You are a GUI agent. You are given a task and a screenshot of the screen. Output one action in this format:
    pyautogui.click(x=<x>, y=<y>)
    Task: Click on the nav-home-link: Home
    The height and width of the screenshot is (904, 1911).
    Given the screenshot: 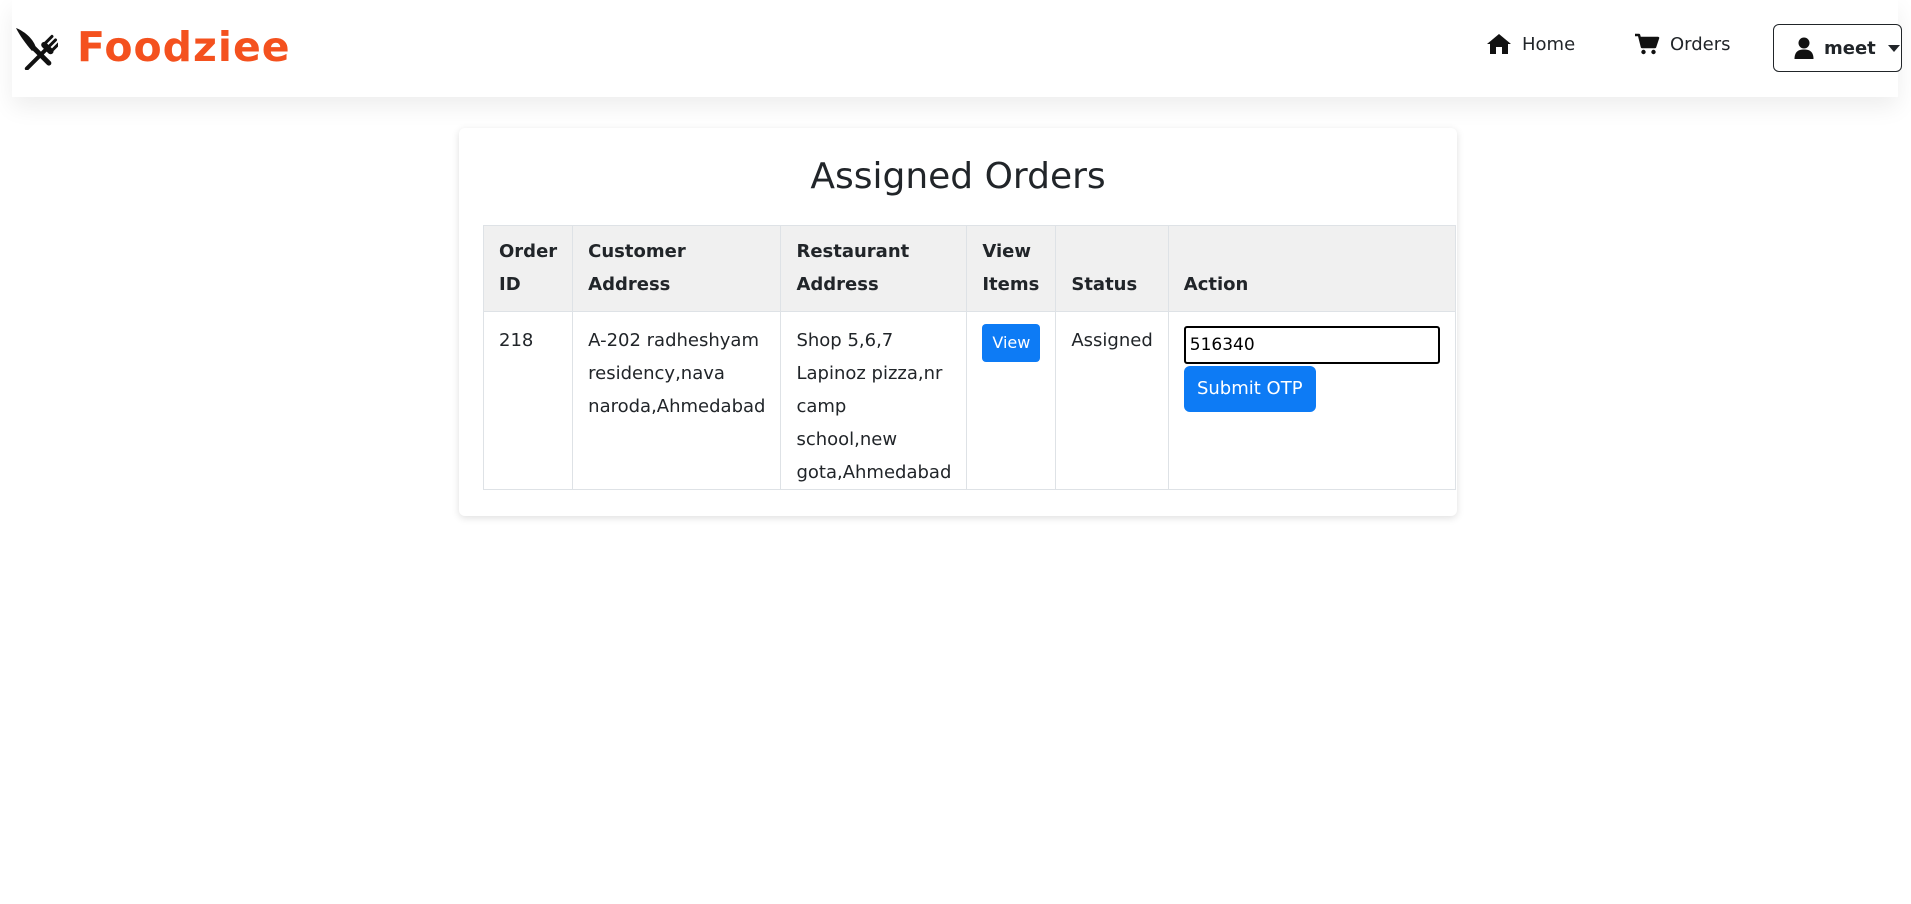 What is the action you would take?
    pyautogui.click(x=1530, y=44)
    